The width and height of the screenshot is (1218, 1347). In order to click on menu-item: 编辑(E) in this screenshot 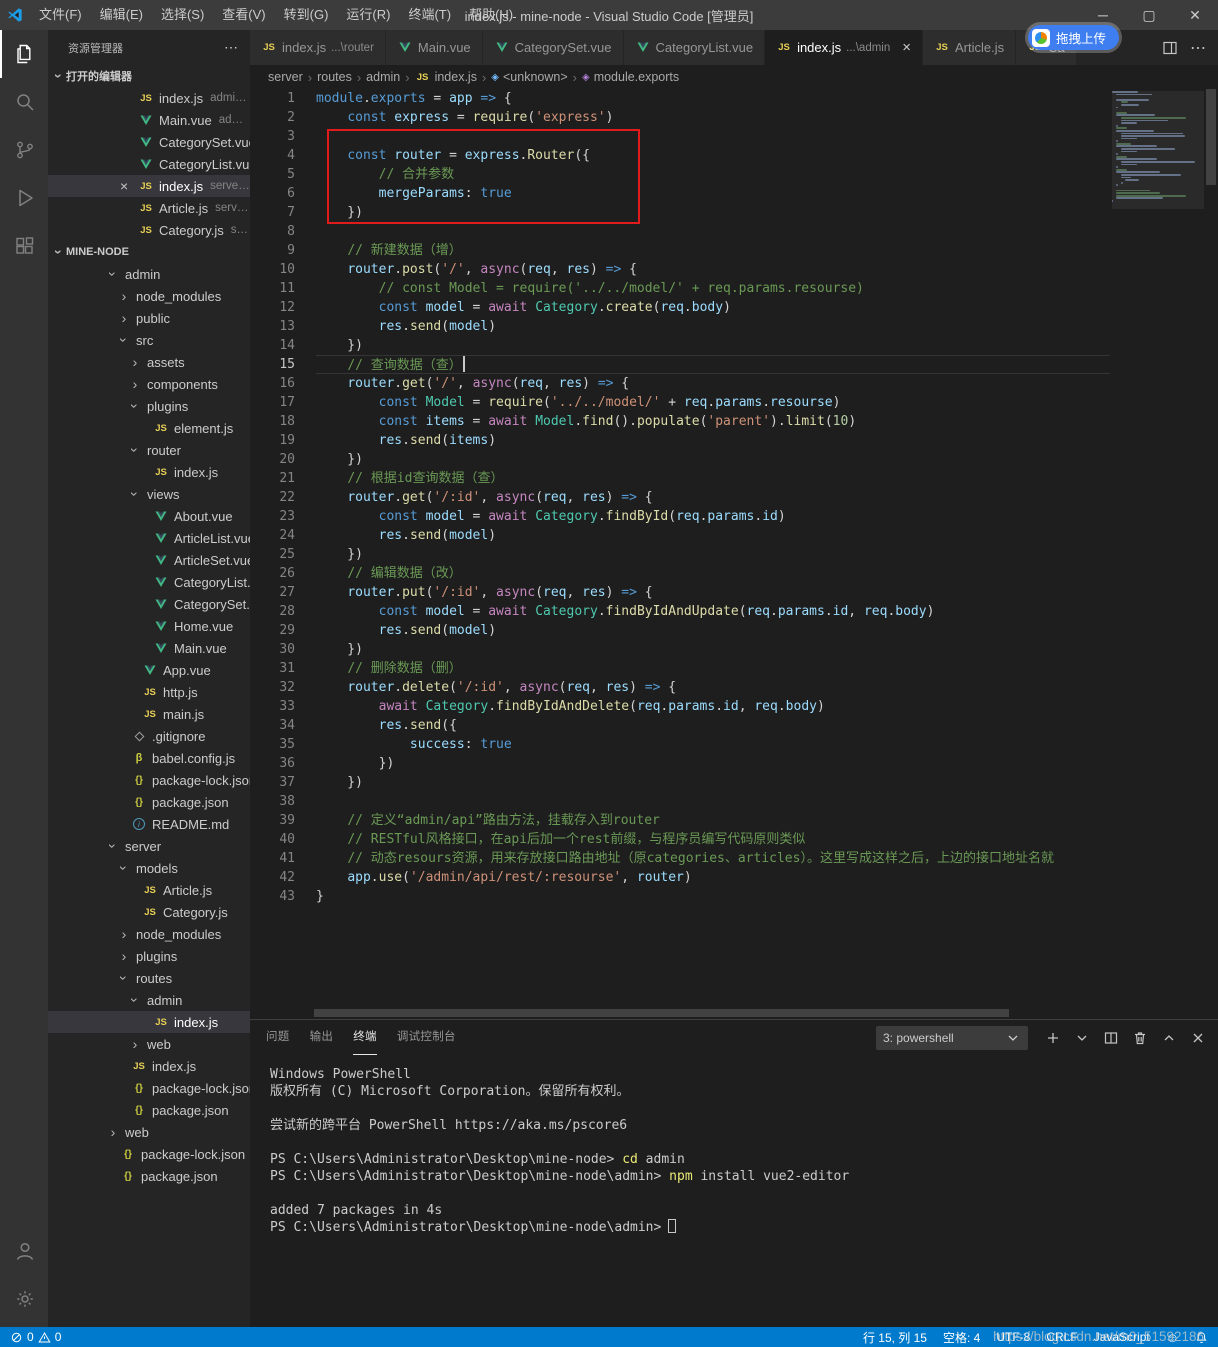, I will do `click(121, 15)`.